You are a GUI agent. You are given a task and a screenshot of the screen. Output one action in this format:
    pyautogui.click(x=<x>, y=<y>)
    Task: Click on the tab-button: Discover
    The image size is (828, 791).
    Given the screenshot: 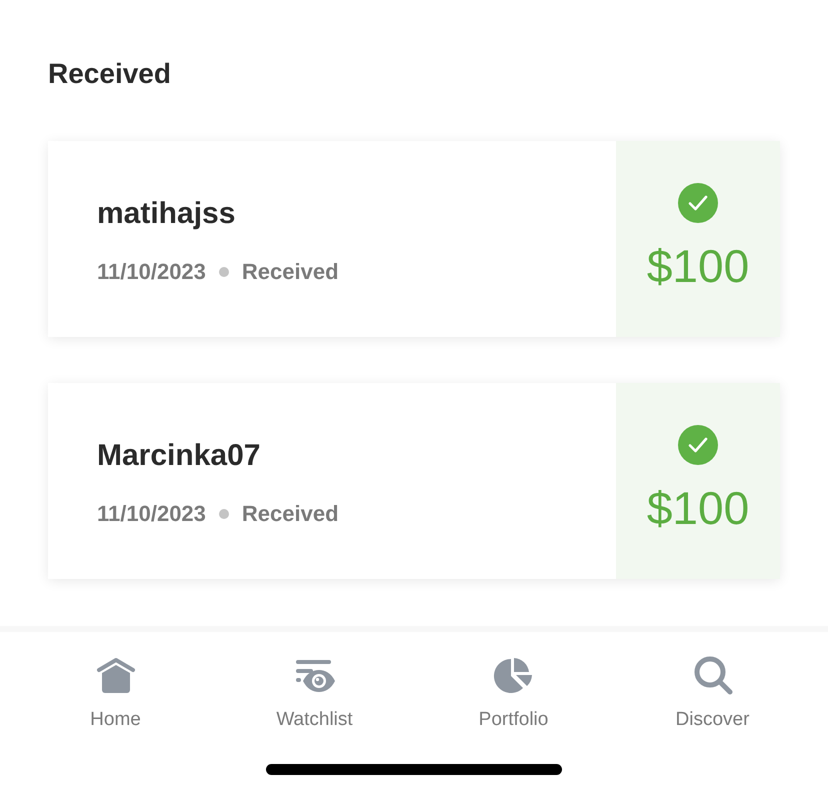 What is the action you would take?
    pyautogui.click(x=713, y=693)
    